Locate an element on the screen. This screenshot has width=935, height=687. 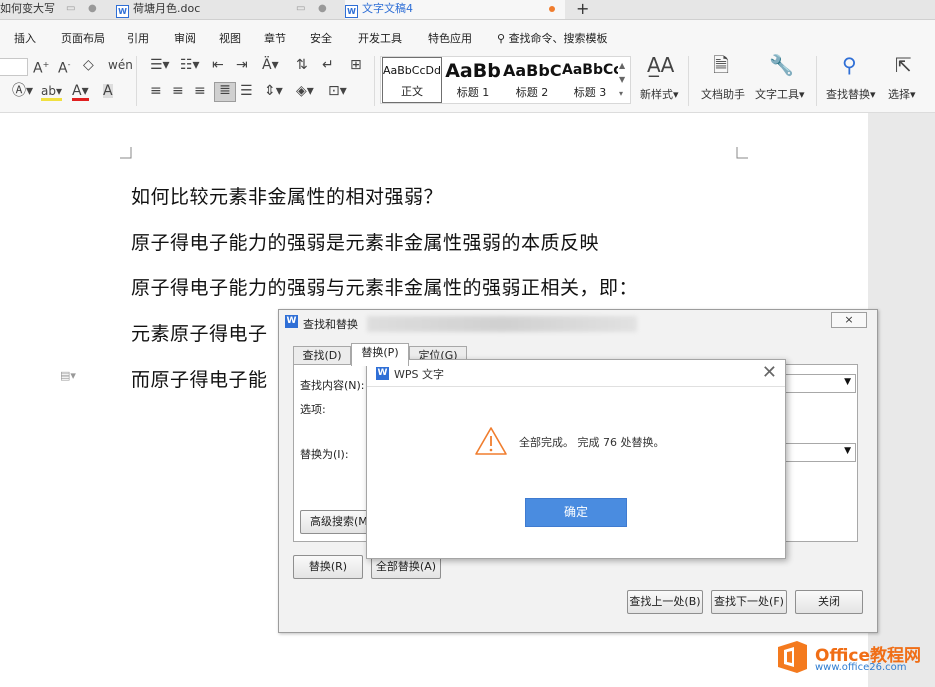
numbered-list-icon: ☷▾ is located at coordinates (190, 65).